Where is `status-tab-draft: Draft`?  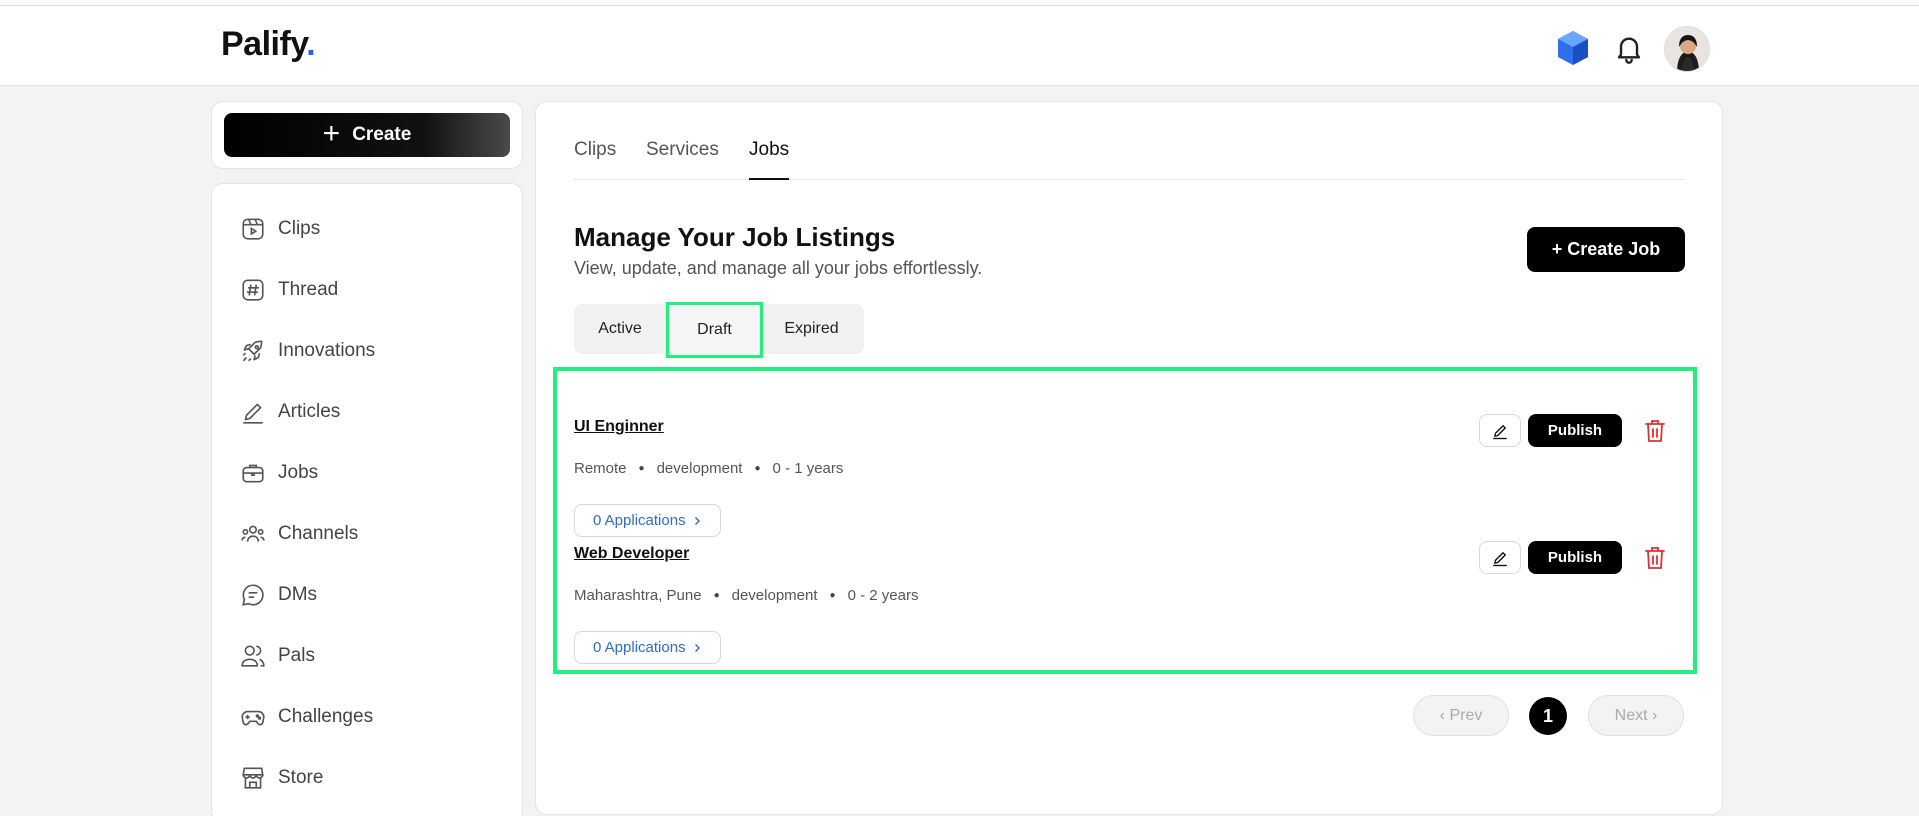 status-tab-draft: Draft is located at coordinates (714, 330).